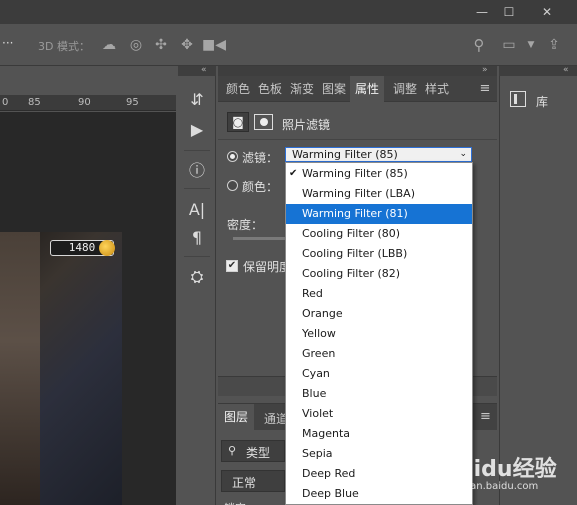 The width and height of the screenshot is (577, 505). I want to click on dropdown-option-label: Warming Filter (85), so click(355, 173).